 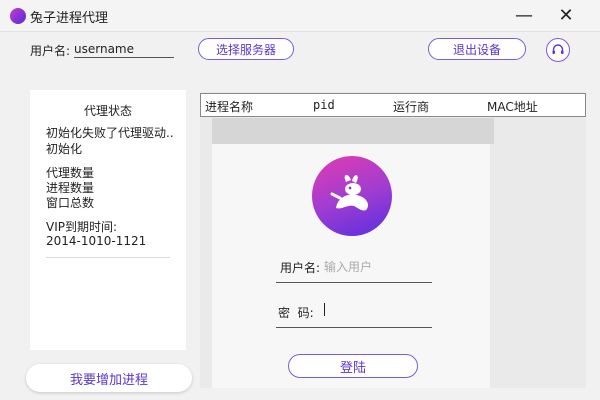 What do you see at coordinates (108, 257) in the screenshot?
I see `divider` at bounding box center [108, 257].